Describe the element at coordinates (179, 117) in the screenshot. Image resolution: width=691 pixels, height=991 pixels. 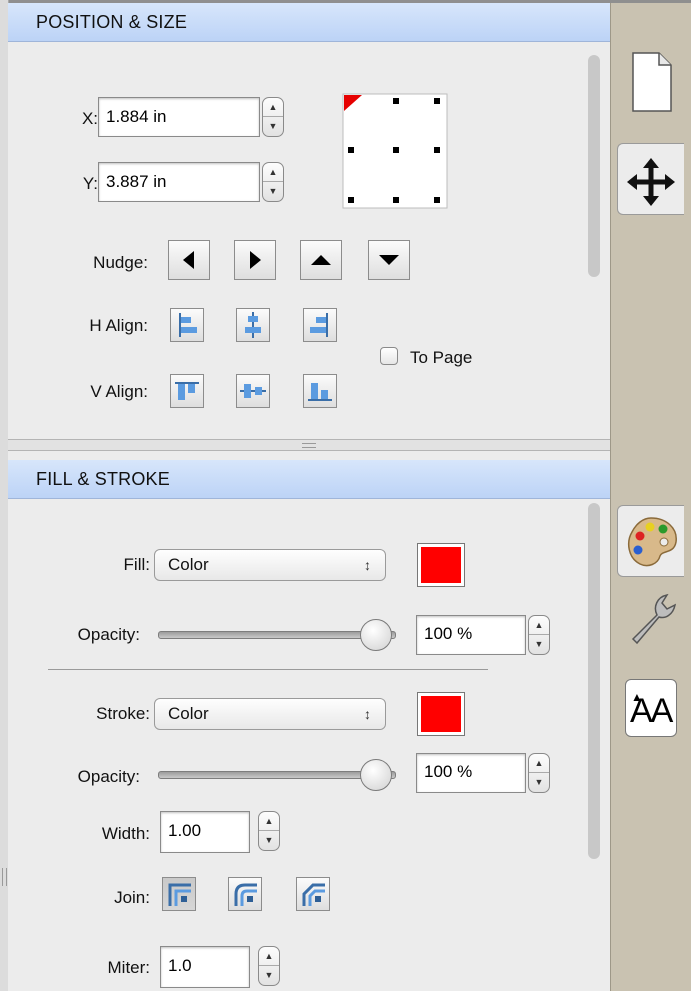
I see `x-input: 1.884 in` at that location.